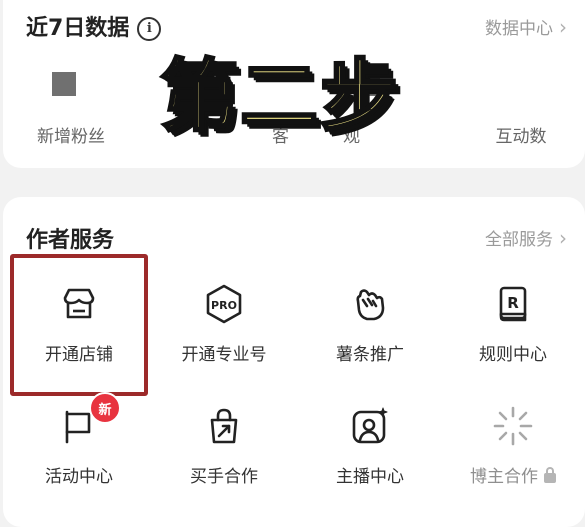 This screenshot has height=527, width=585. I want to click on rulebook-icon: R, so click(513, 304).